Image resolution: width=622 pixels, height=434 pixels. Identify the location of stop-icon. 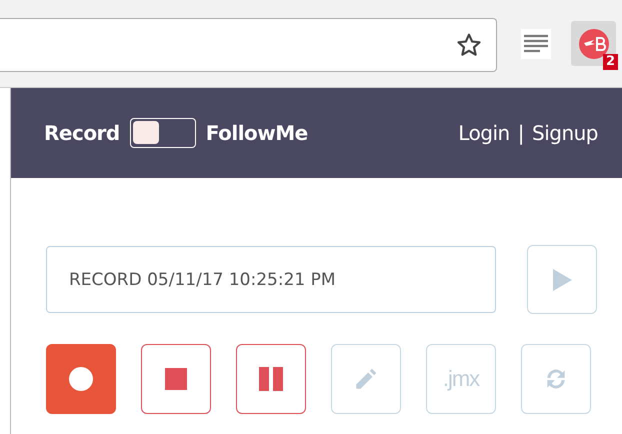
(176, 379).